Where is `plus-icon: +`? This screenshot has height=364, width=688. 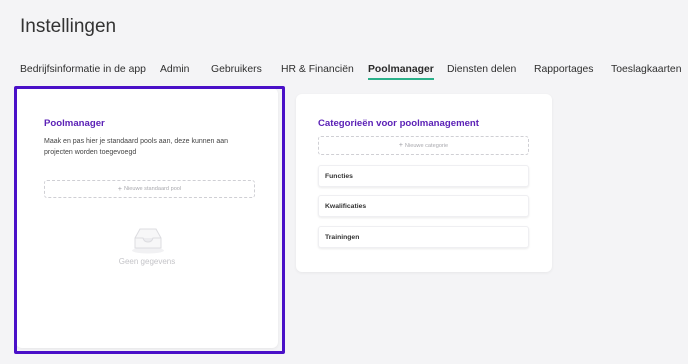 plus-icon: + is located at coordinates (400, 145).